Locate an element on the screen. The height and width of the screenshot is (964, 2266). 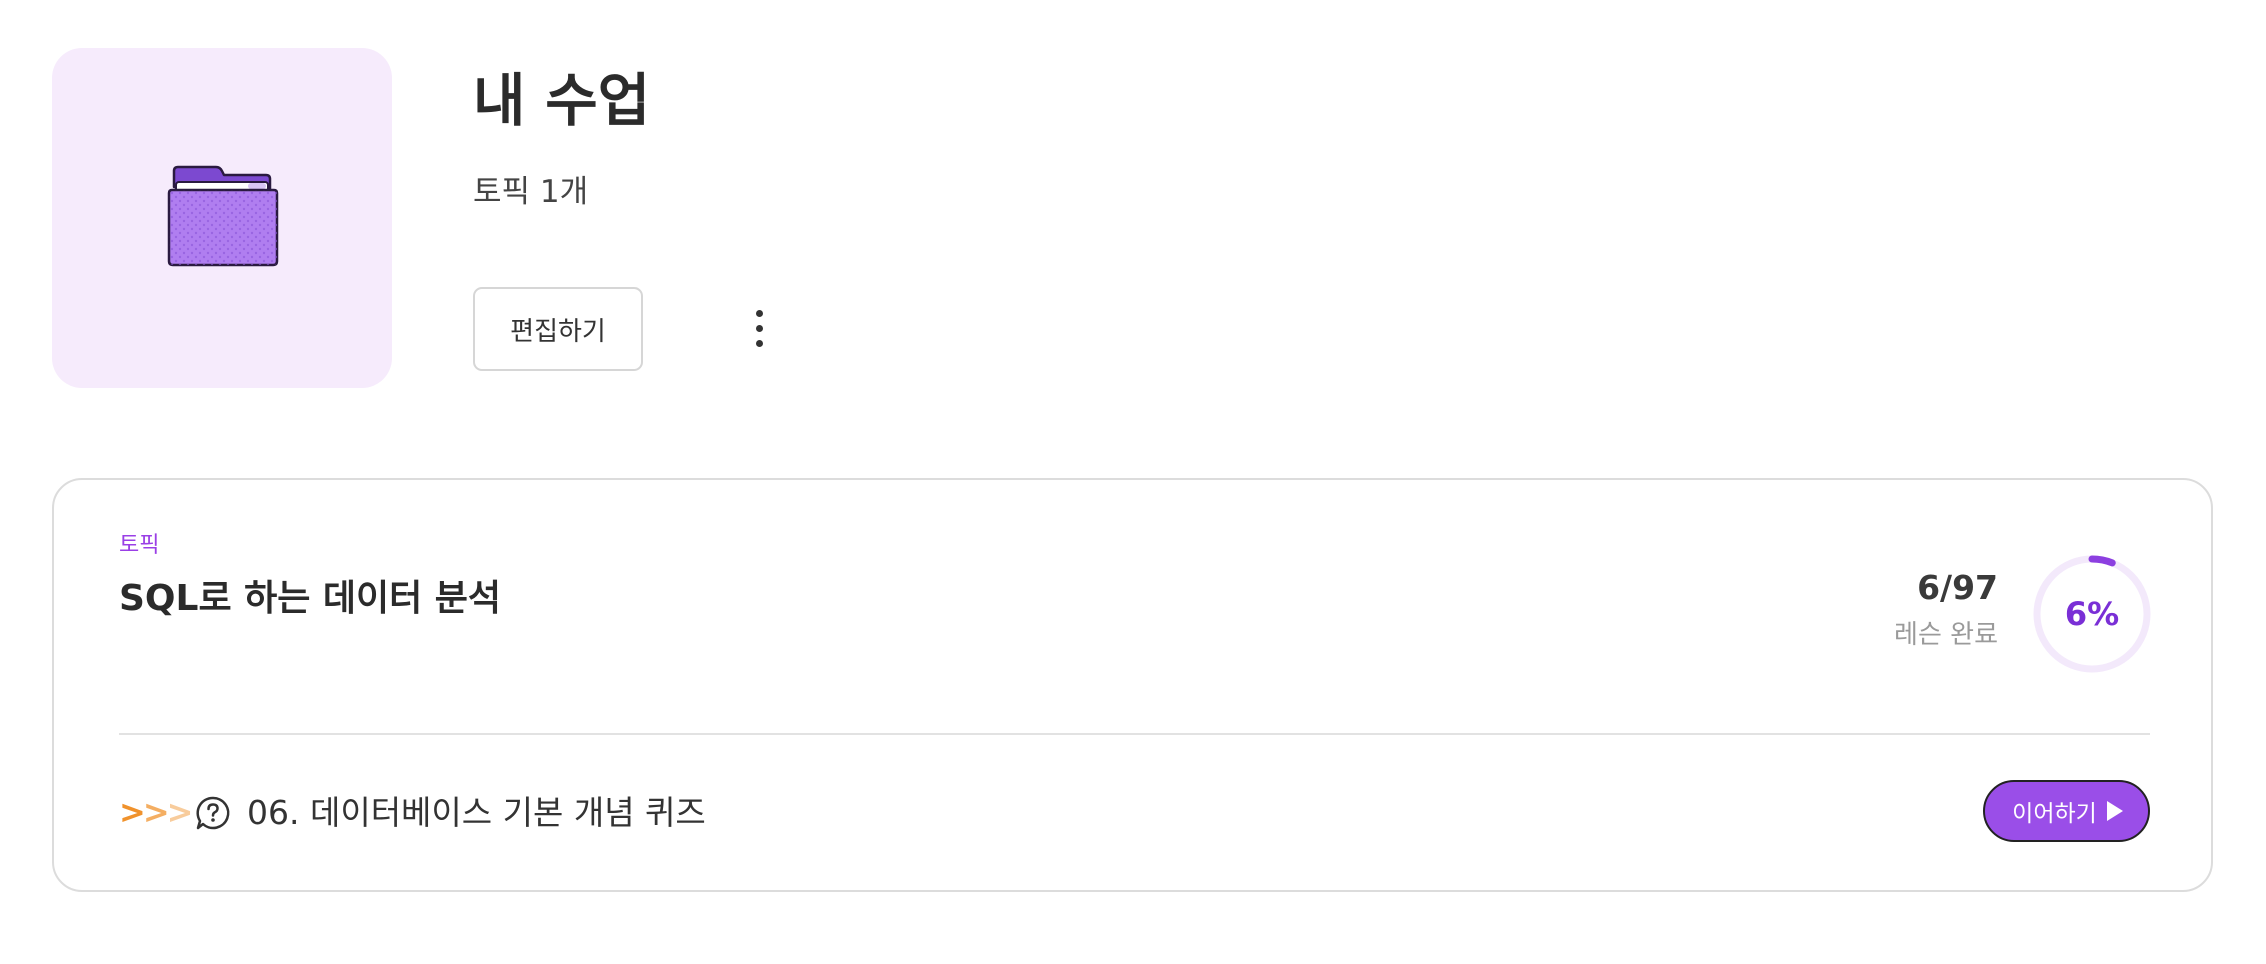
class-cover is located at coordinates (222, 218).